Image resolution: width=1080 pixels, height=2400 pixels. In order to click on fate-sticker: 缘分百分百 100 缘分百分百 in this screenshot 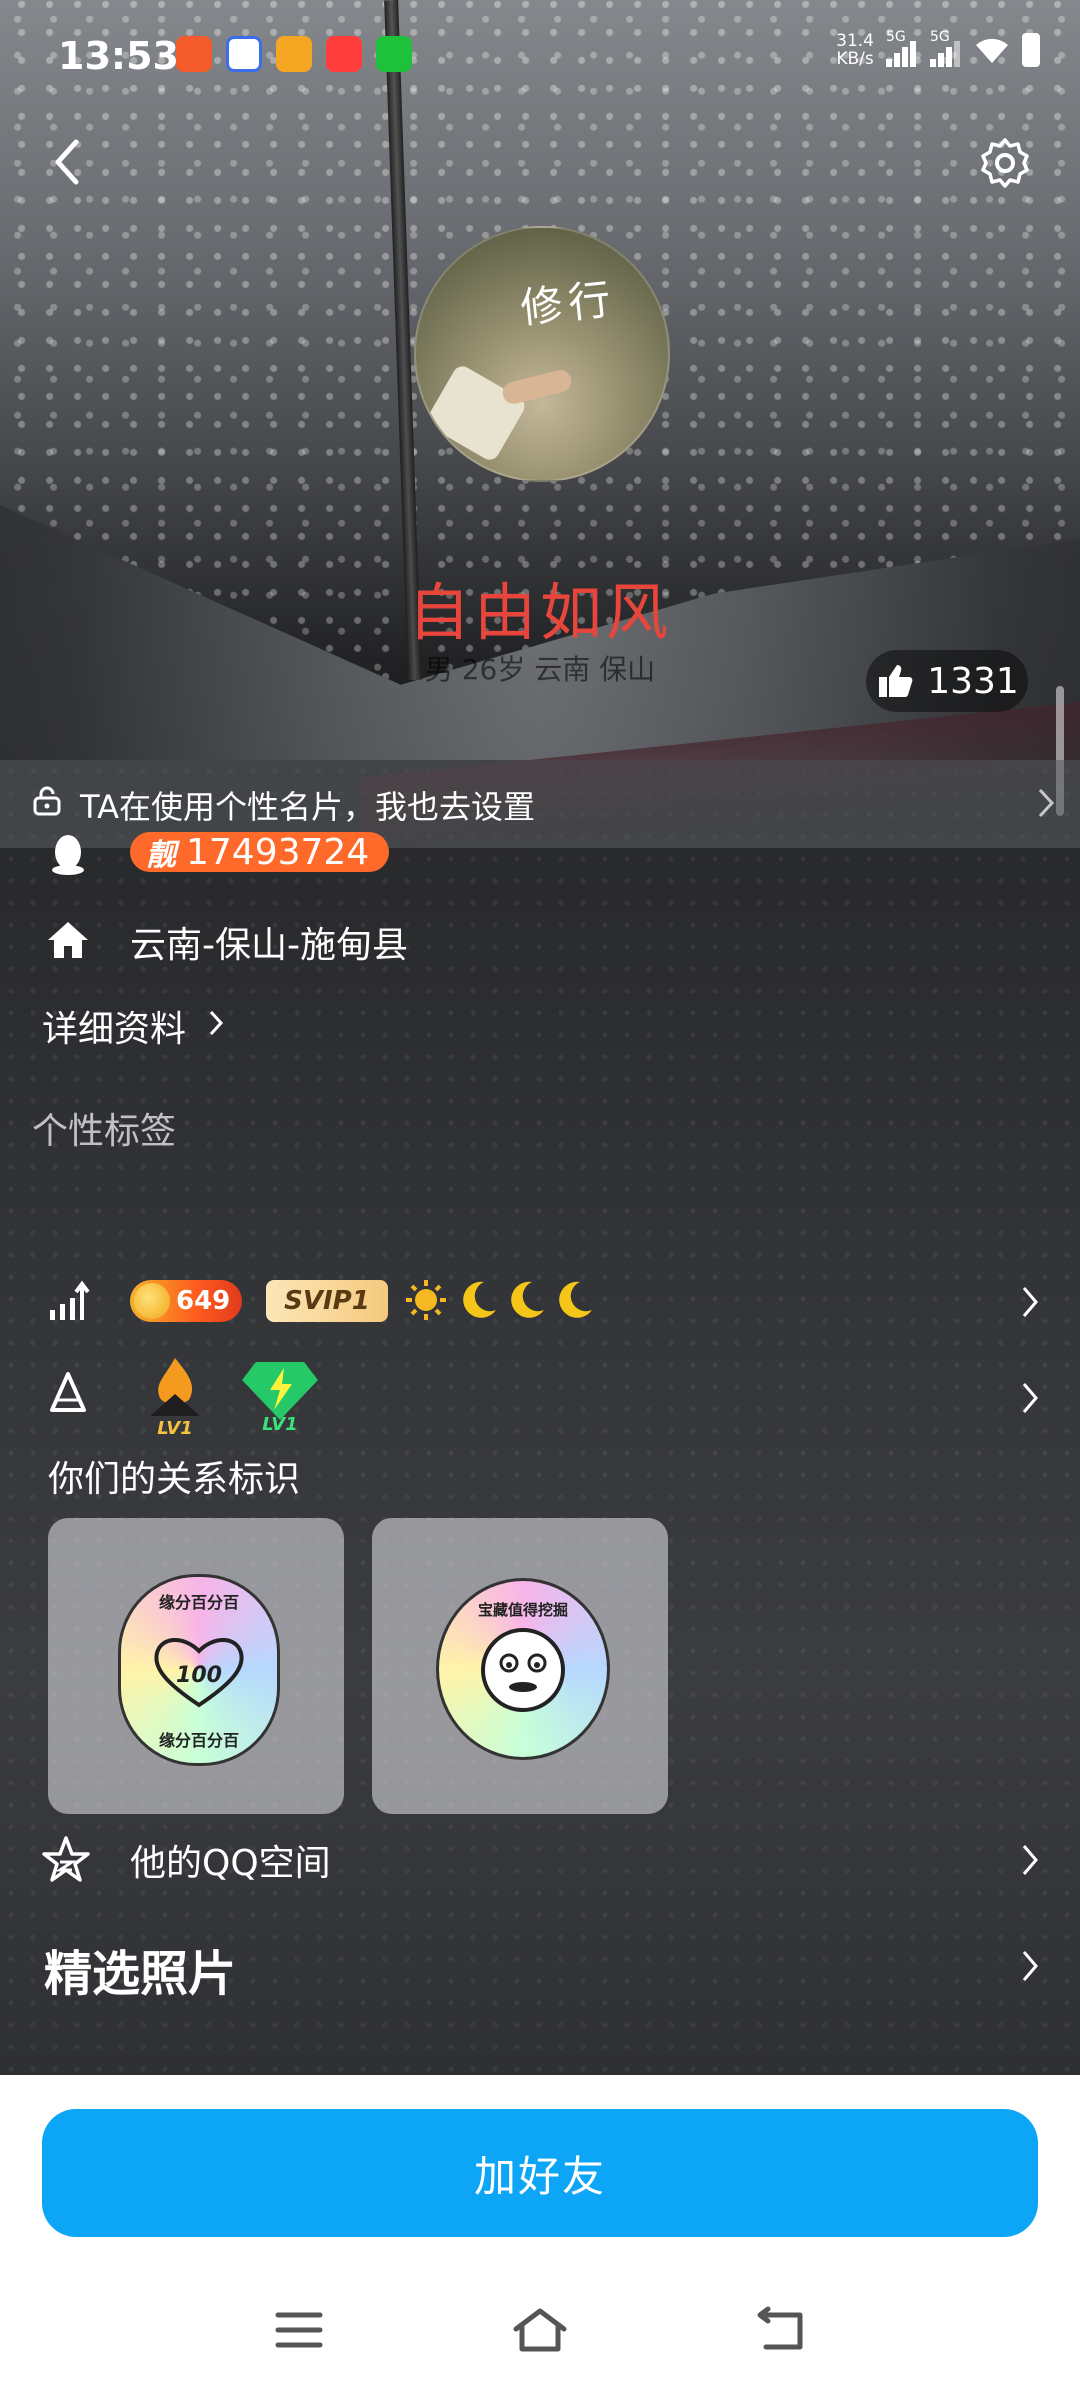, I will do `click(199, 1670)`.